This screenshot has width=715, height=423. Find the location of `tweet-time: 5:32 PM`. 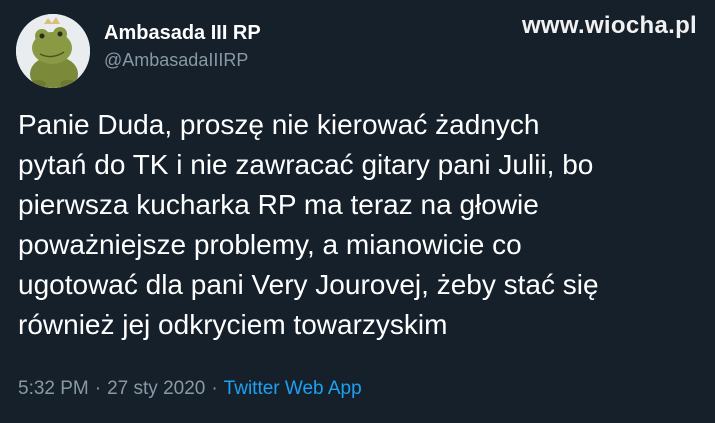

tweet-time: 5:32 PM is located at coordinates (53, 388).